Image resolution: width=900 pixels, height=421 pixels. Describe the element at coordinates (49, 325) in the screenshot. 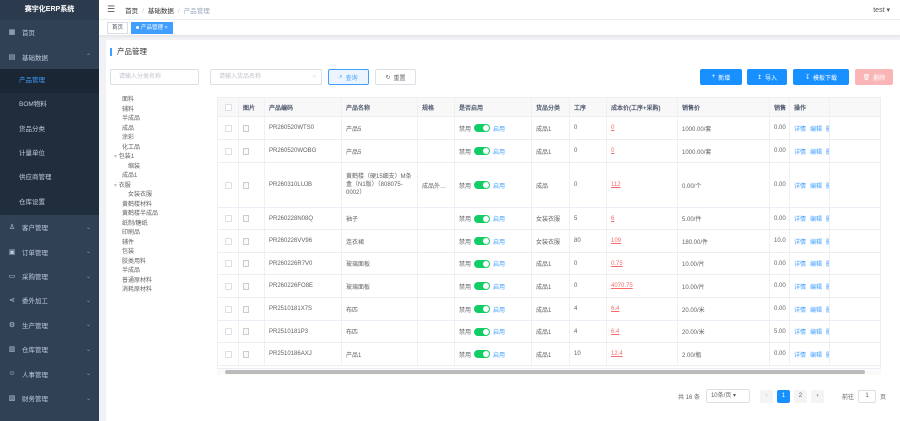

I see `sidebar-item-6: ⚙ 生产管理 ⌄` at that location.